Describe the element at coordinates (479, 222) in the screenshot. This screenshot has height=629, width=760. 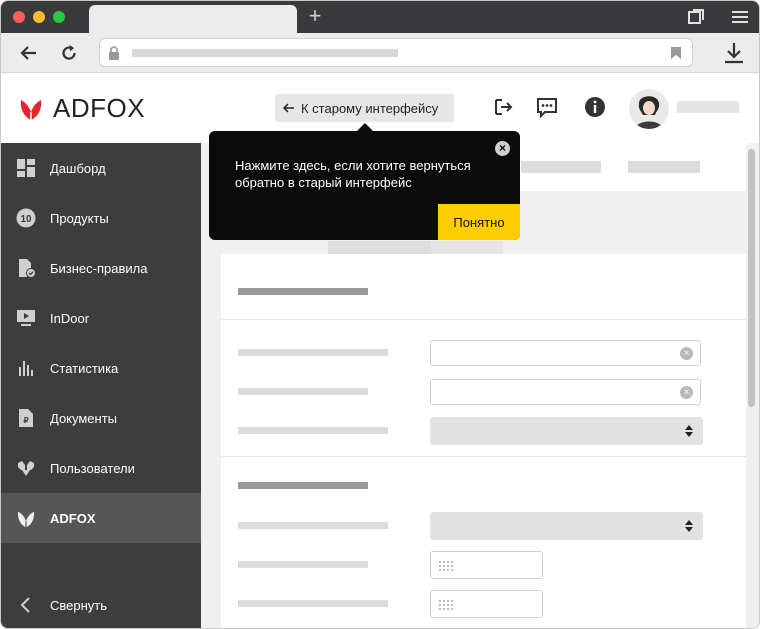
I see `got-it-button: Понятно` at that location.